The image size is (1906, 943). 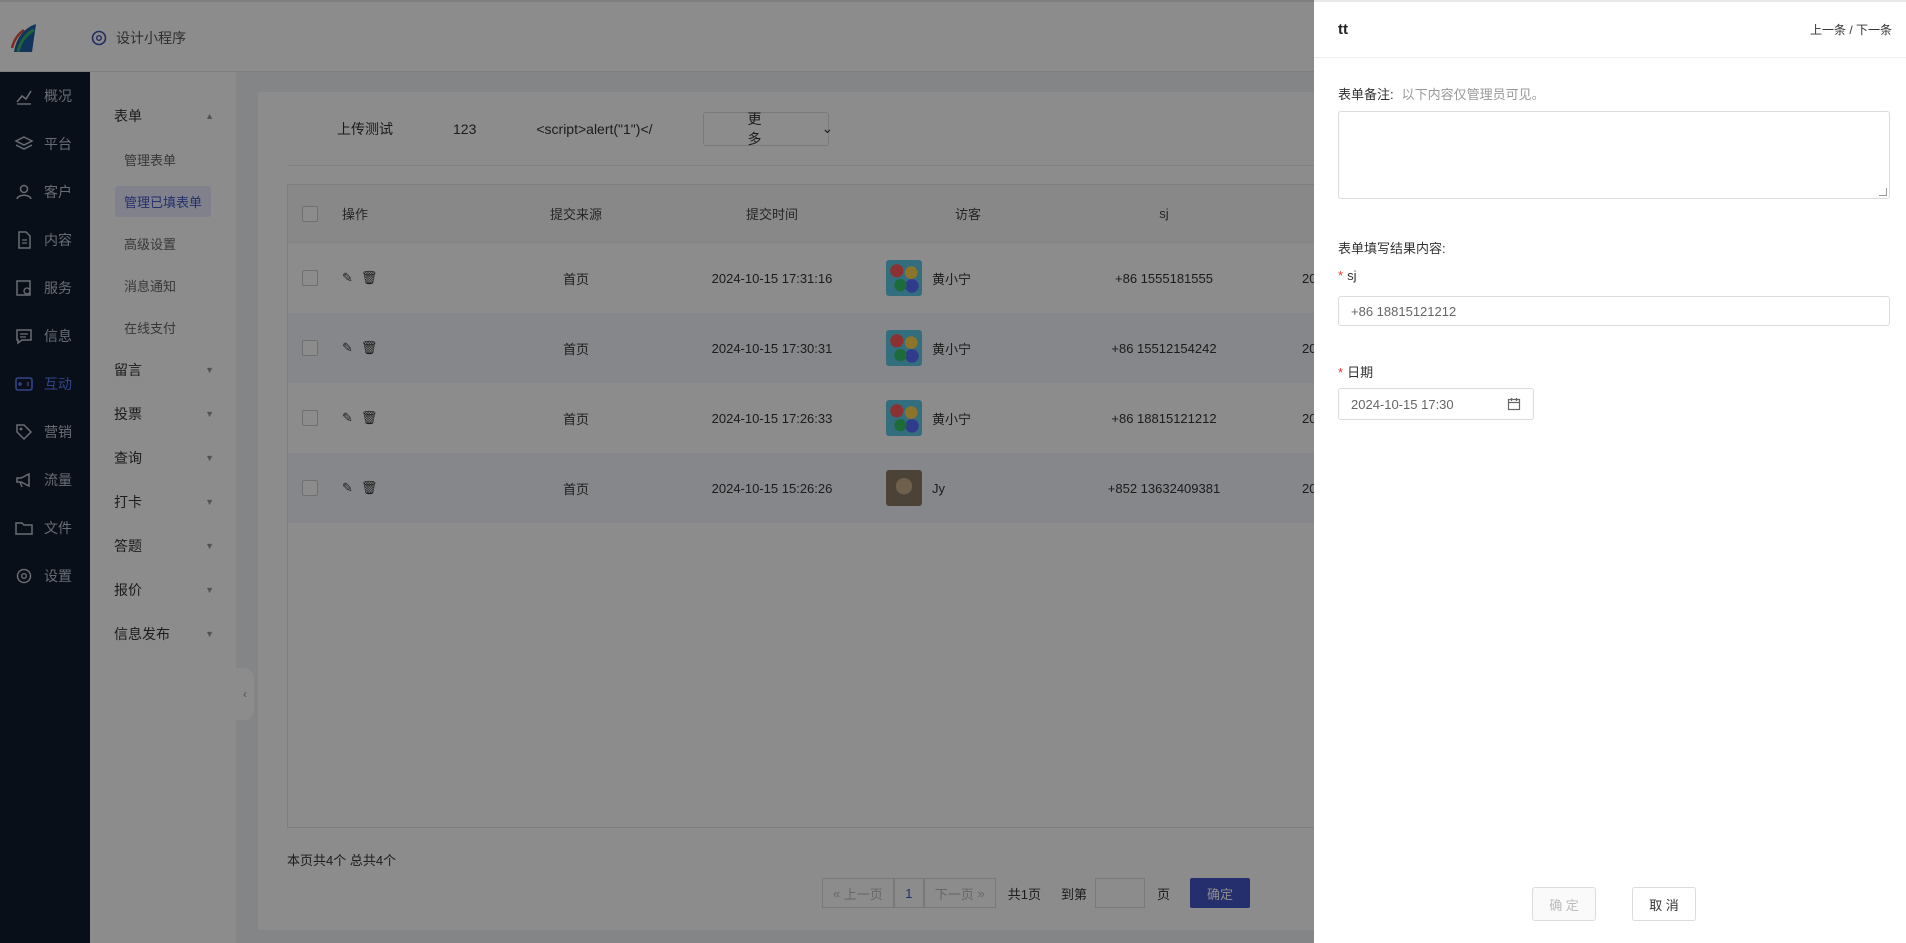 What do you see at coordinates (1514, 404) in the screenshot?
I see `calendar-icon` at bounding box center [1514, 404].